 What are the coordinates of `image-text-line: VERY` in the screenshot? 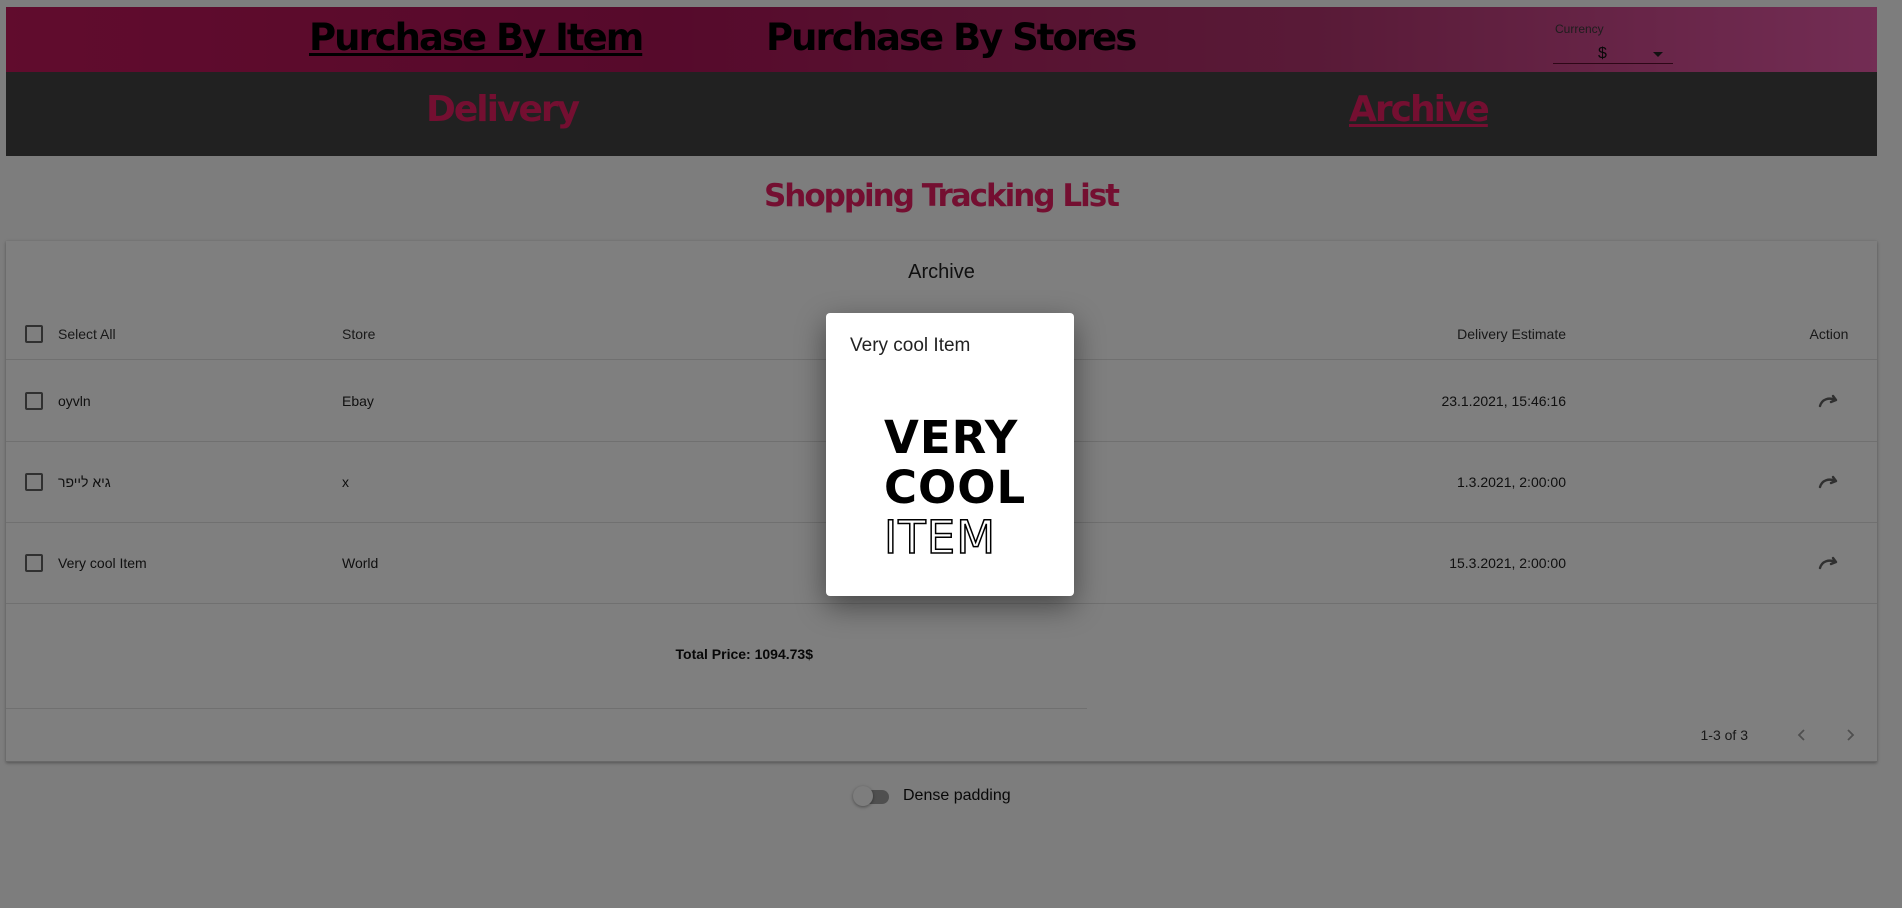 It's located at (951, 437).